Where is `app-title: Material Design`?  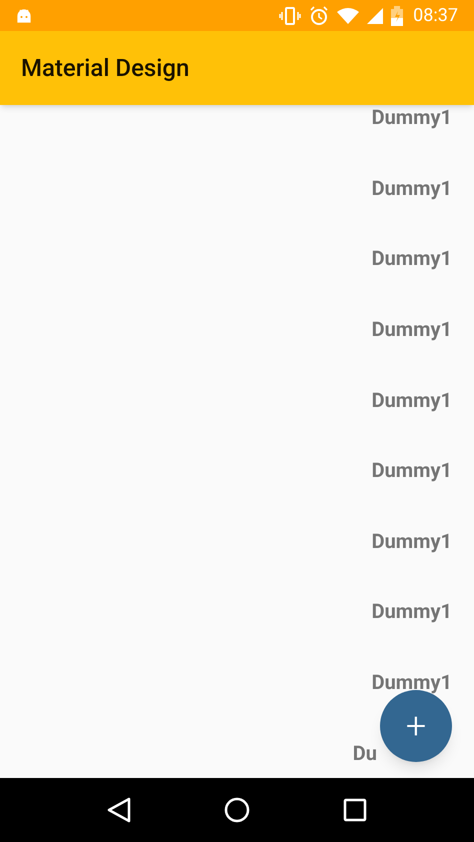 app-title: Material Design is located at coordinates (105, 68).